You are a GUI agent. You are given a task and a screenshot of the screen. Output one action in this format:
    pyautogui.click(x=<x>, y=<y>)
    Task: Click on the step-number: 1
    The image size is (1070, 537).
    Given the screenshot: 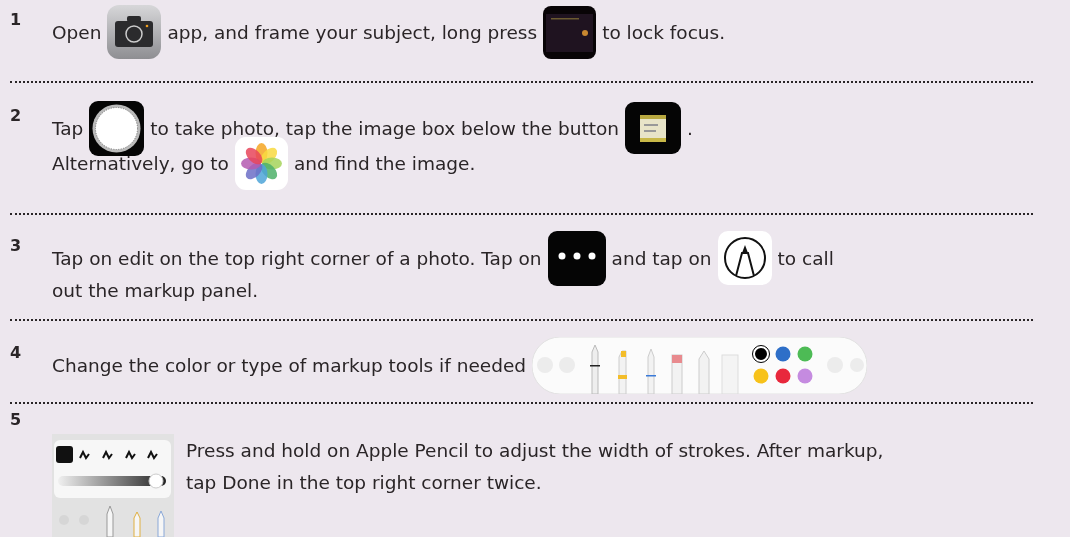 What is the action you would take?
    pyautogui.click(x=16, y=19)
    